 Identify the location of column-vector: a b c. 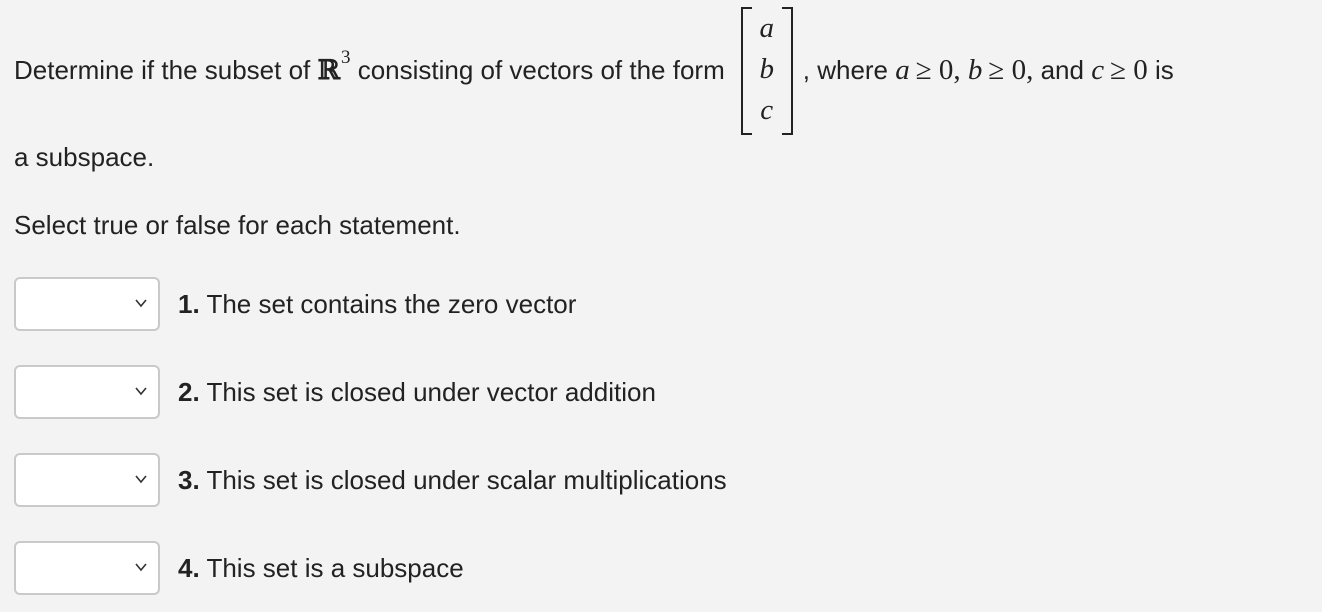
(766, 71).